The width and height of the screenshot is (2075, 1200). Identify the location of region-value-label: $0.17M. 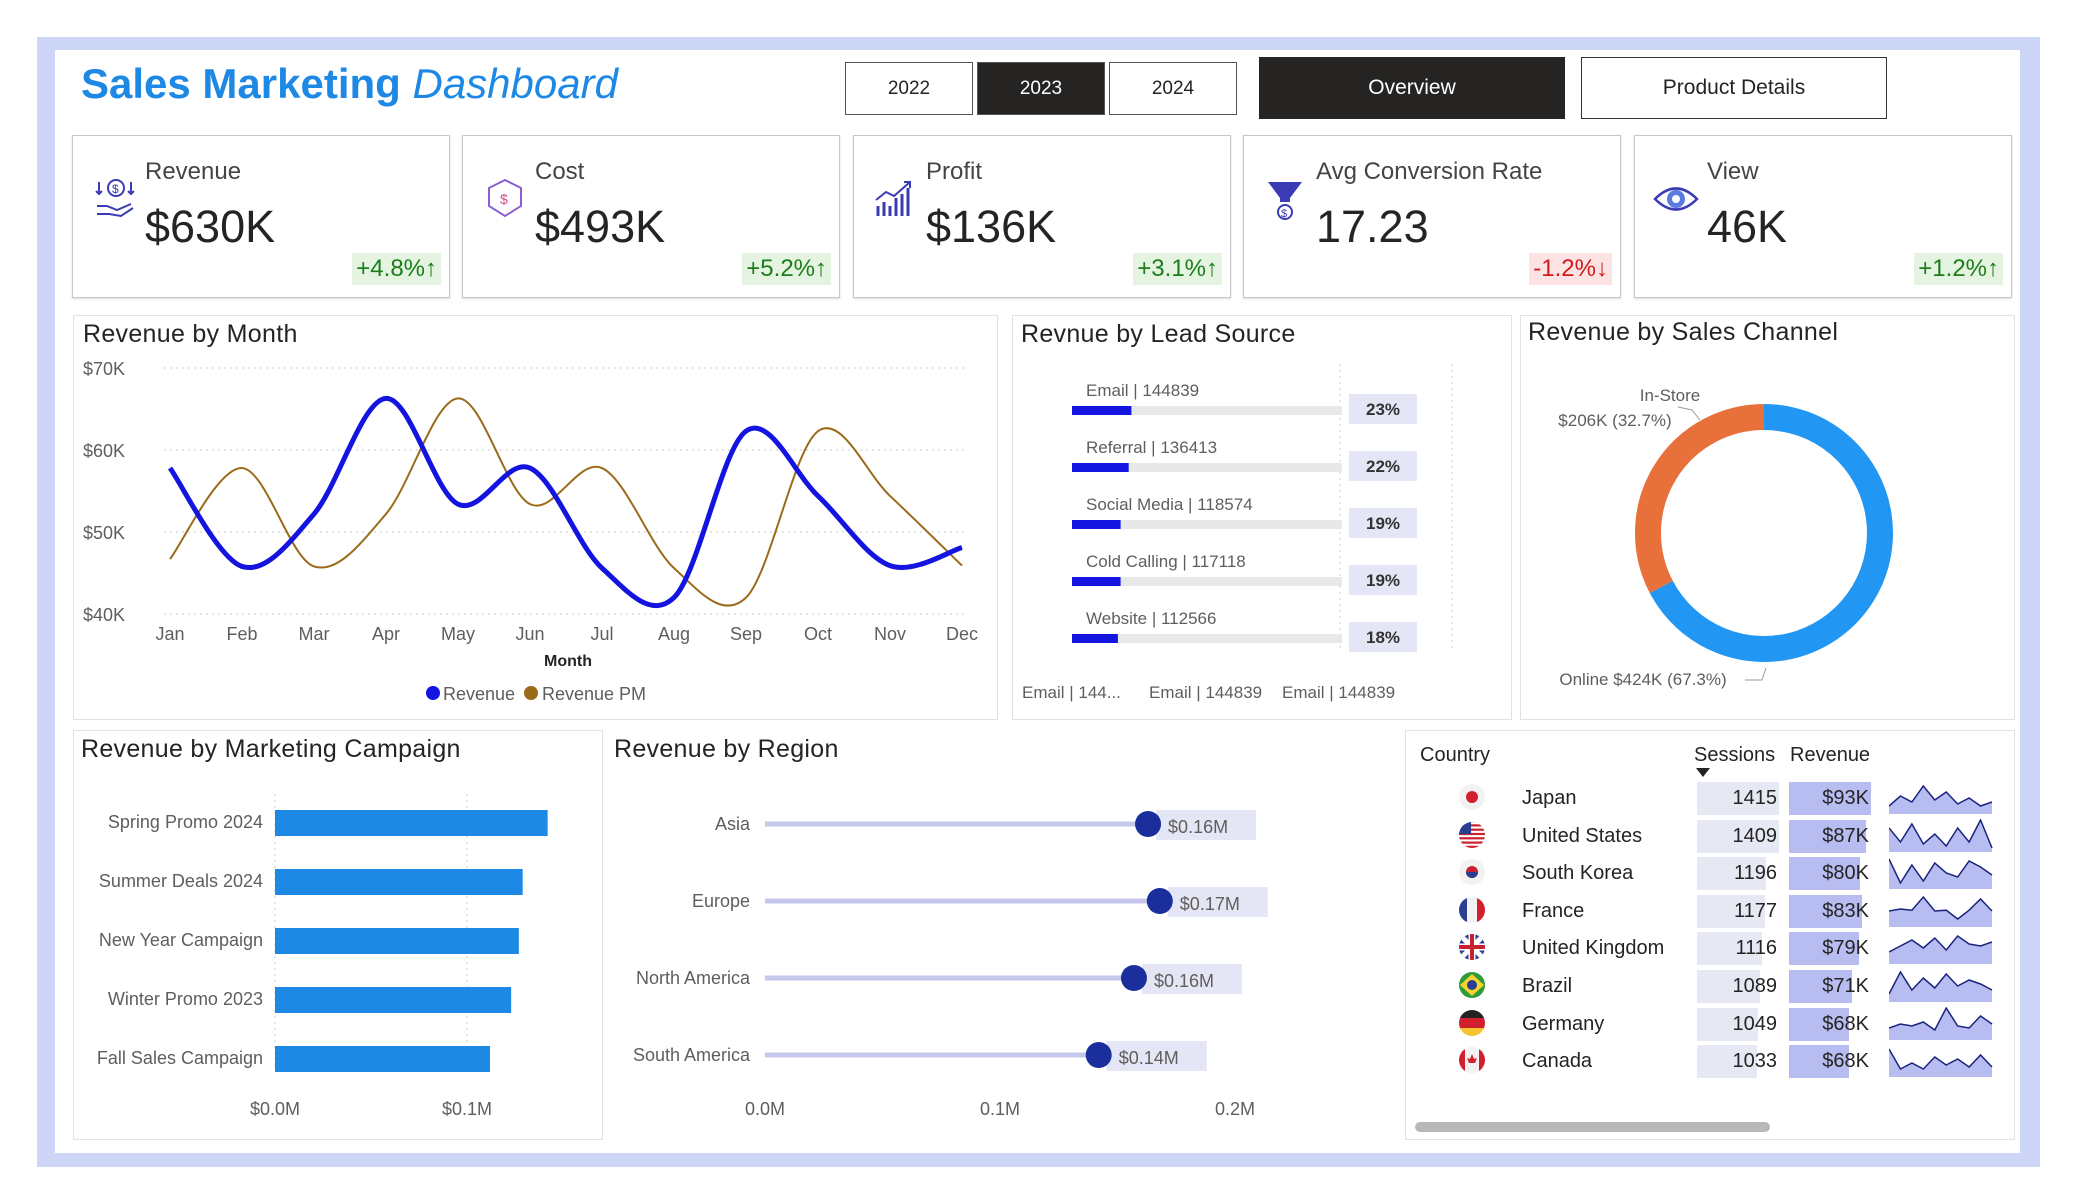
(1210, 904).